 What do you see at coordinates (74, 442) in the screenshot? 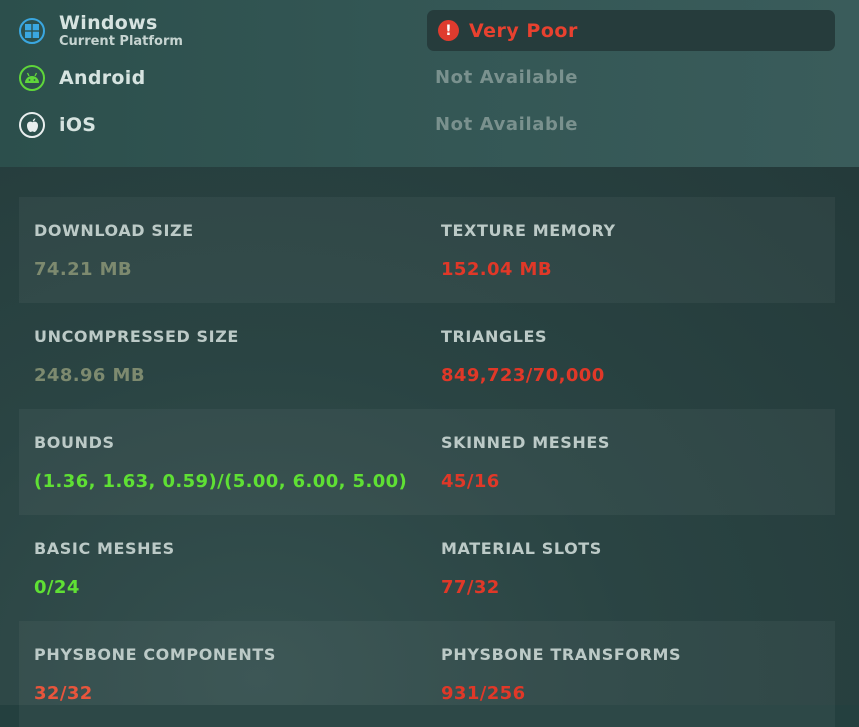
I see `stat-label: BOUNDS` at bounding box center [74, 442].